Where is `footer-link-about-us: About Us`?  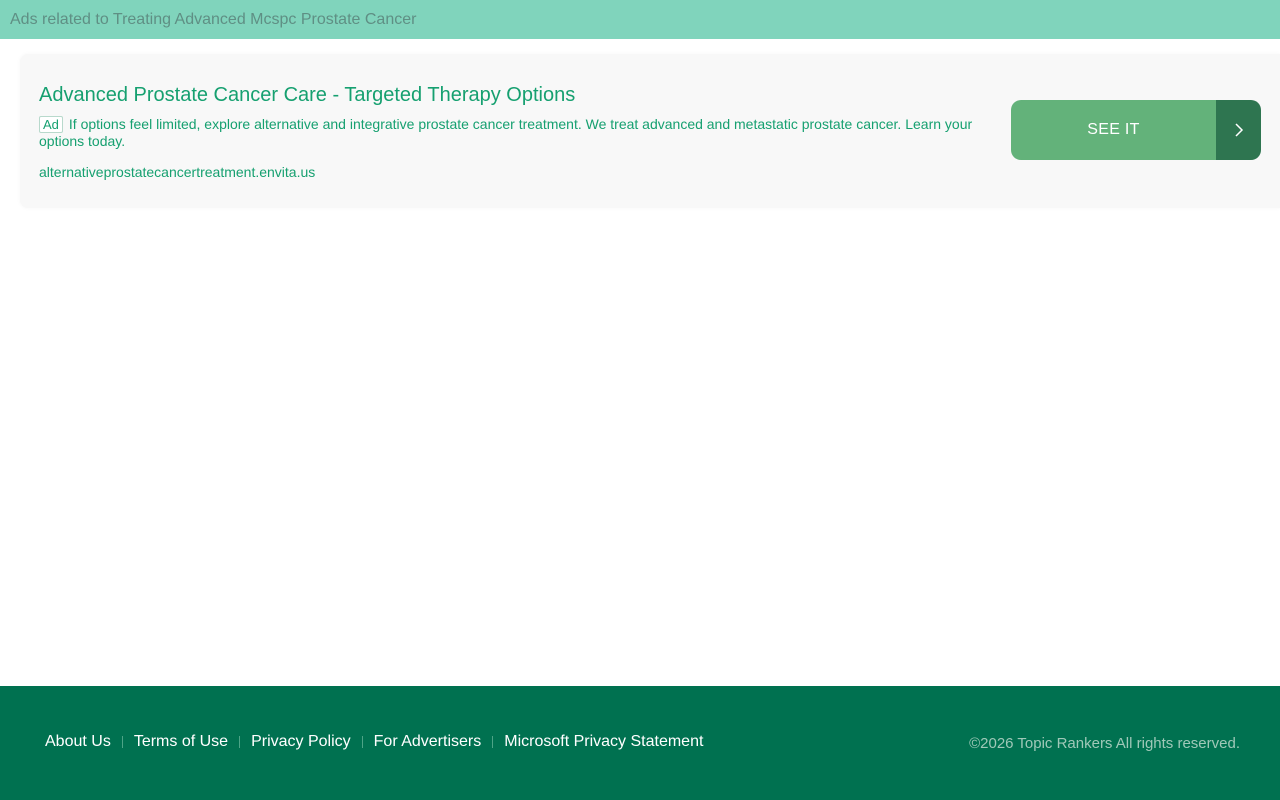 footer-link-about-us: About Us is located at coordinates (78, 742).